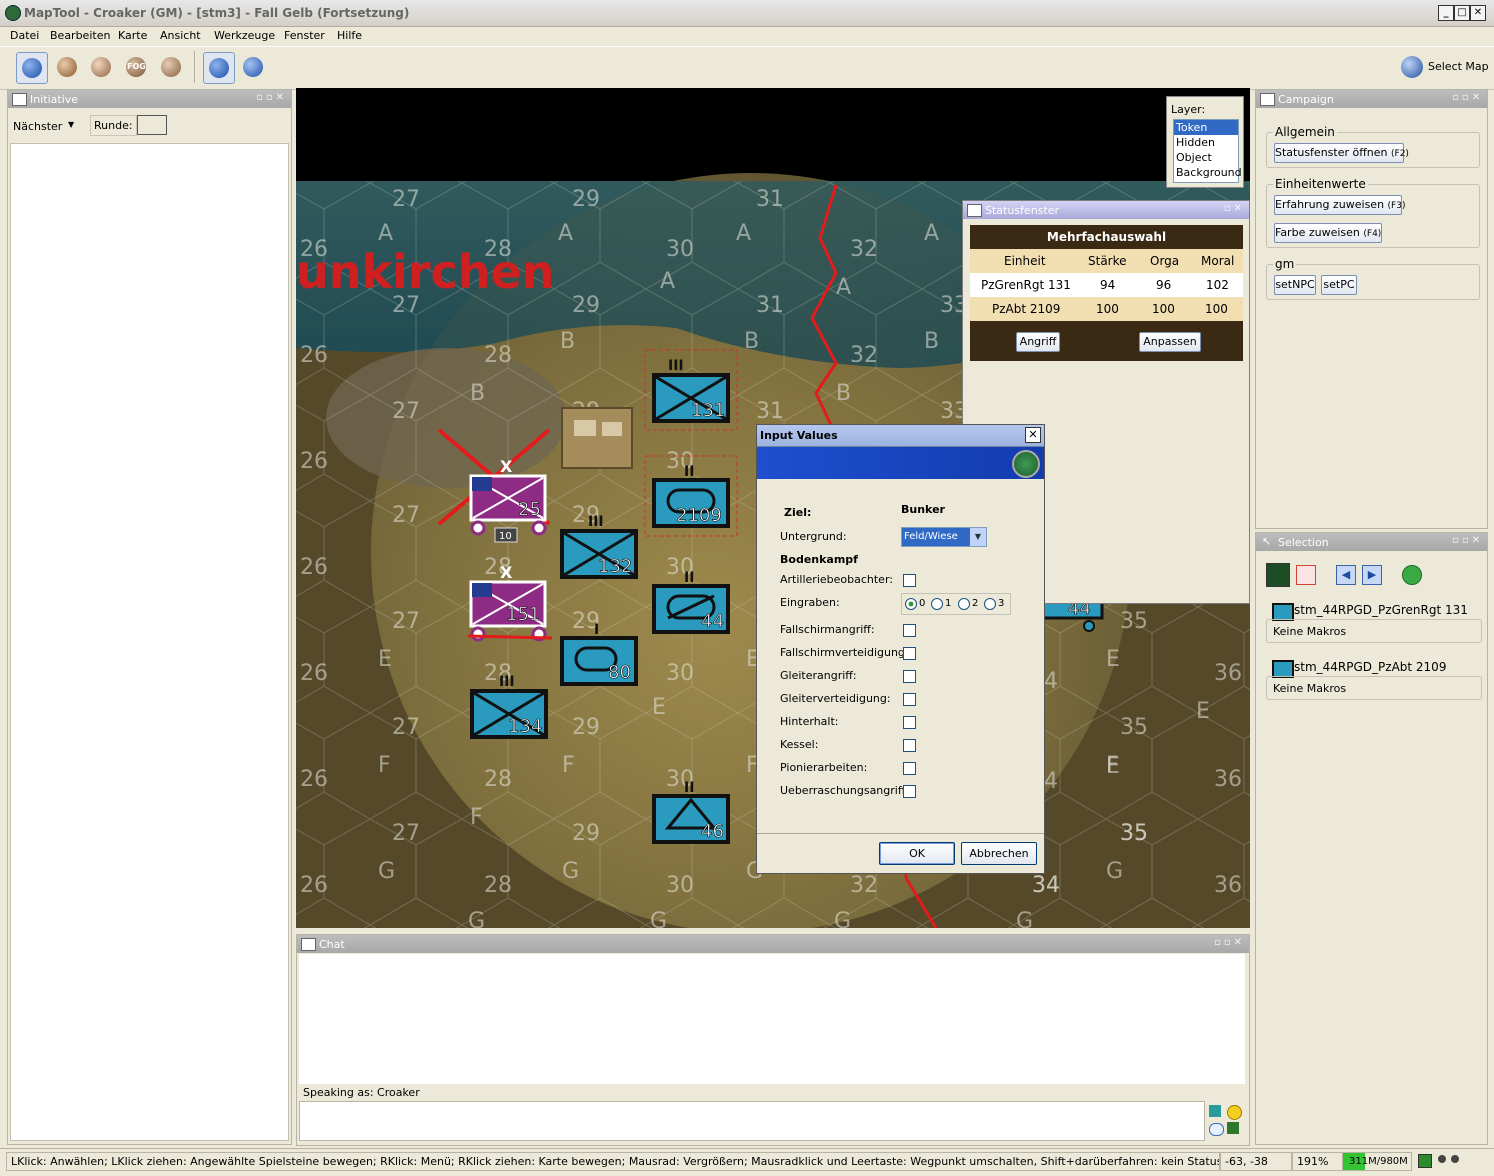 The height and width of the screenshot is (1176, 1494). What do you see at coordinates (1215, 1111) in the screenshot?
I see `color-icon` at bounding box center [1215, 1111].